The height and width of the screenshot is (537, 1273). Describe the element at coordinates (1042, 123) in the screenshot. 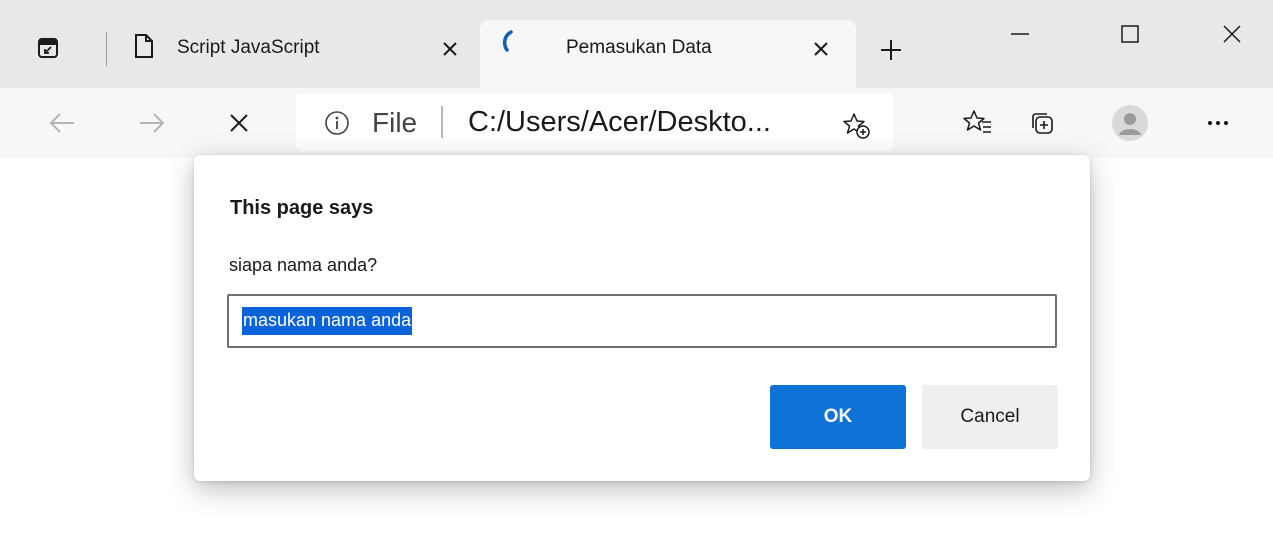

I see `collections-icon` at that location.